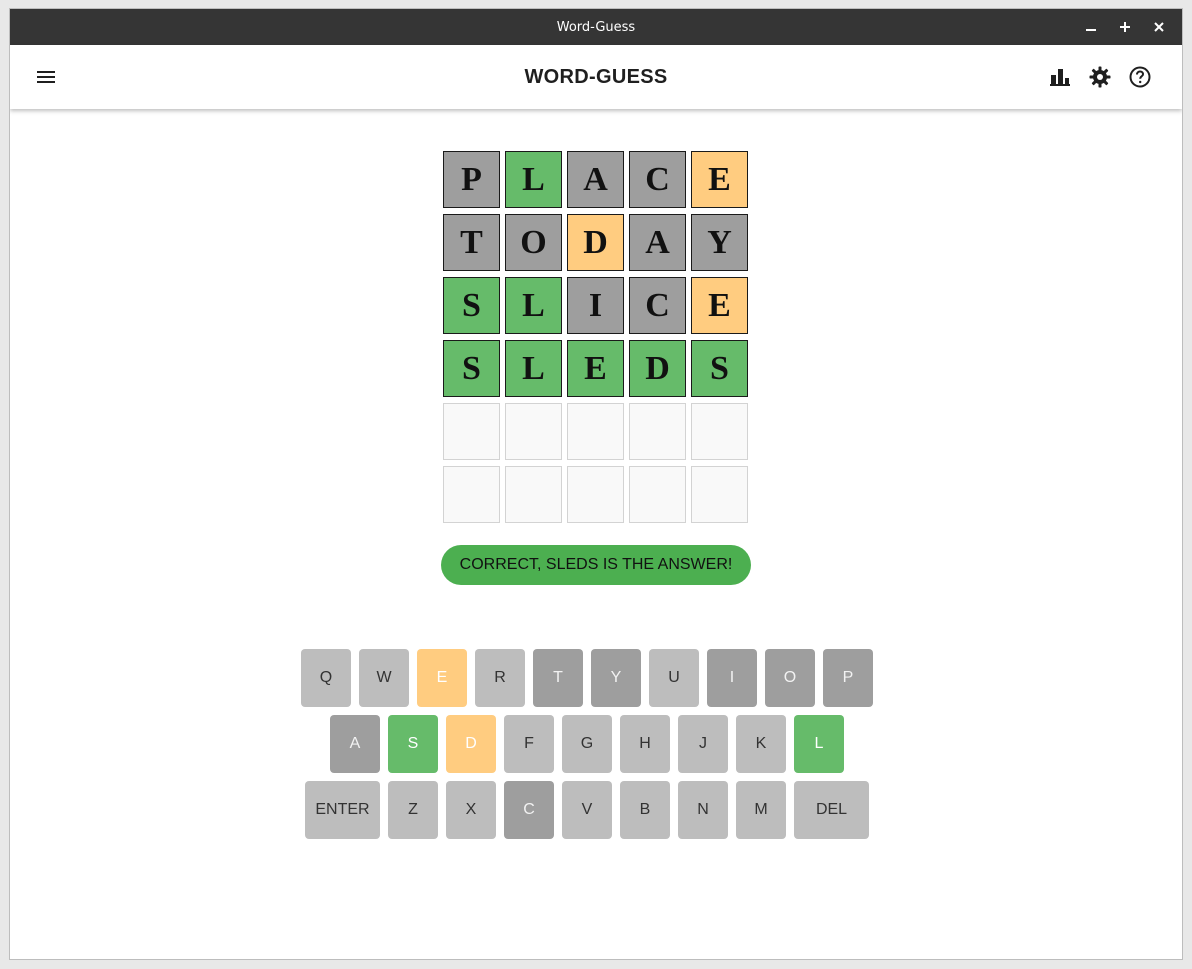  I want to click on help-circle-icon, so click(1140, 77).